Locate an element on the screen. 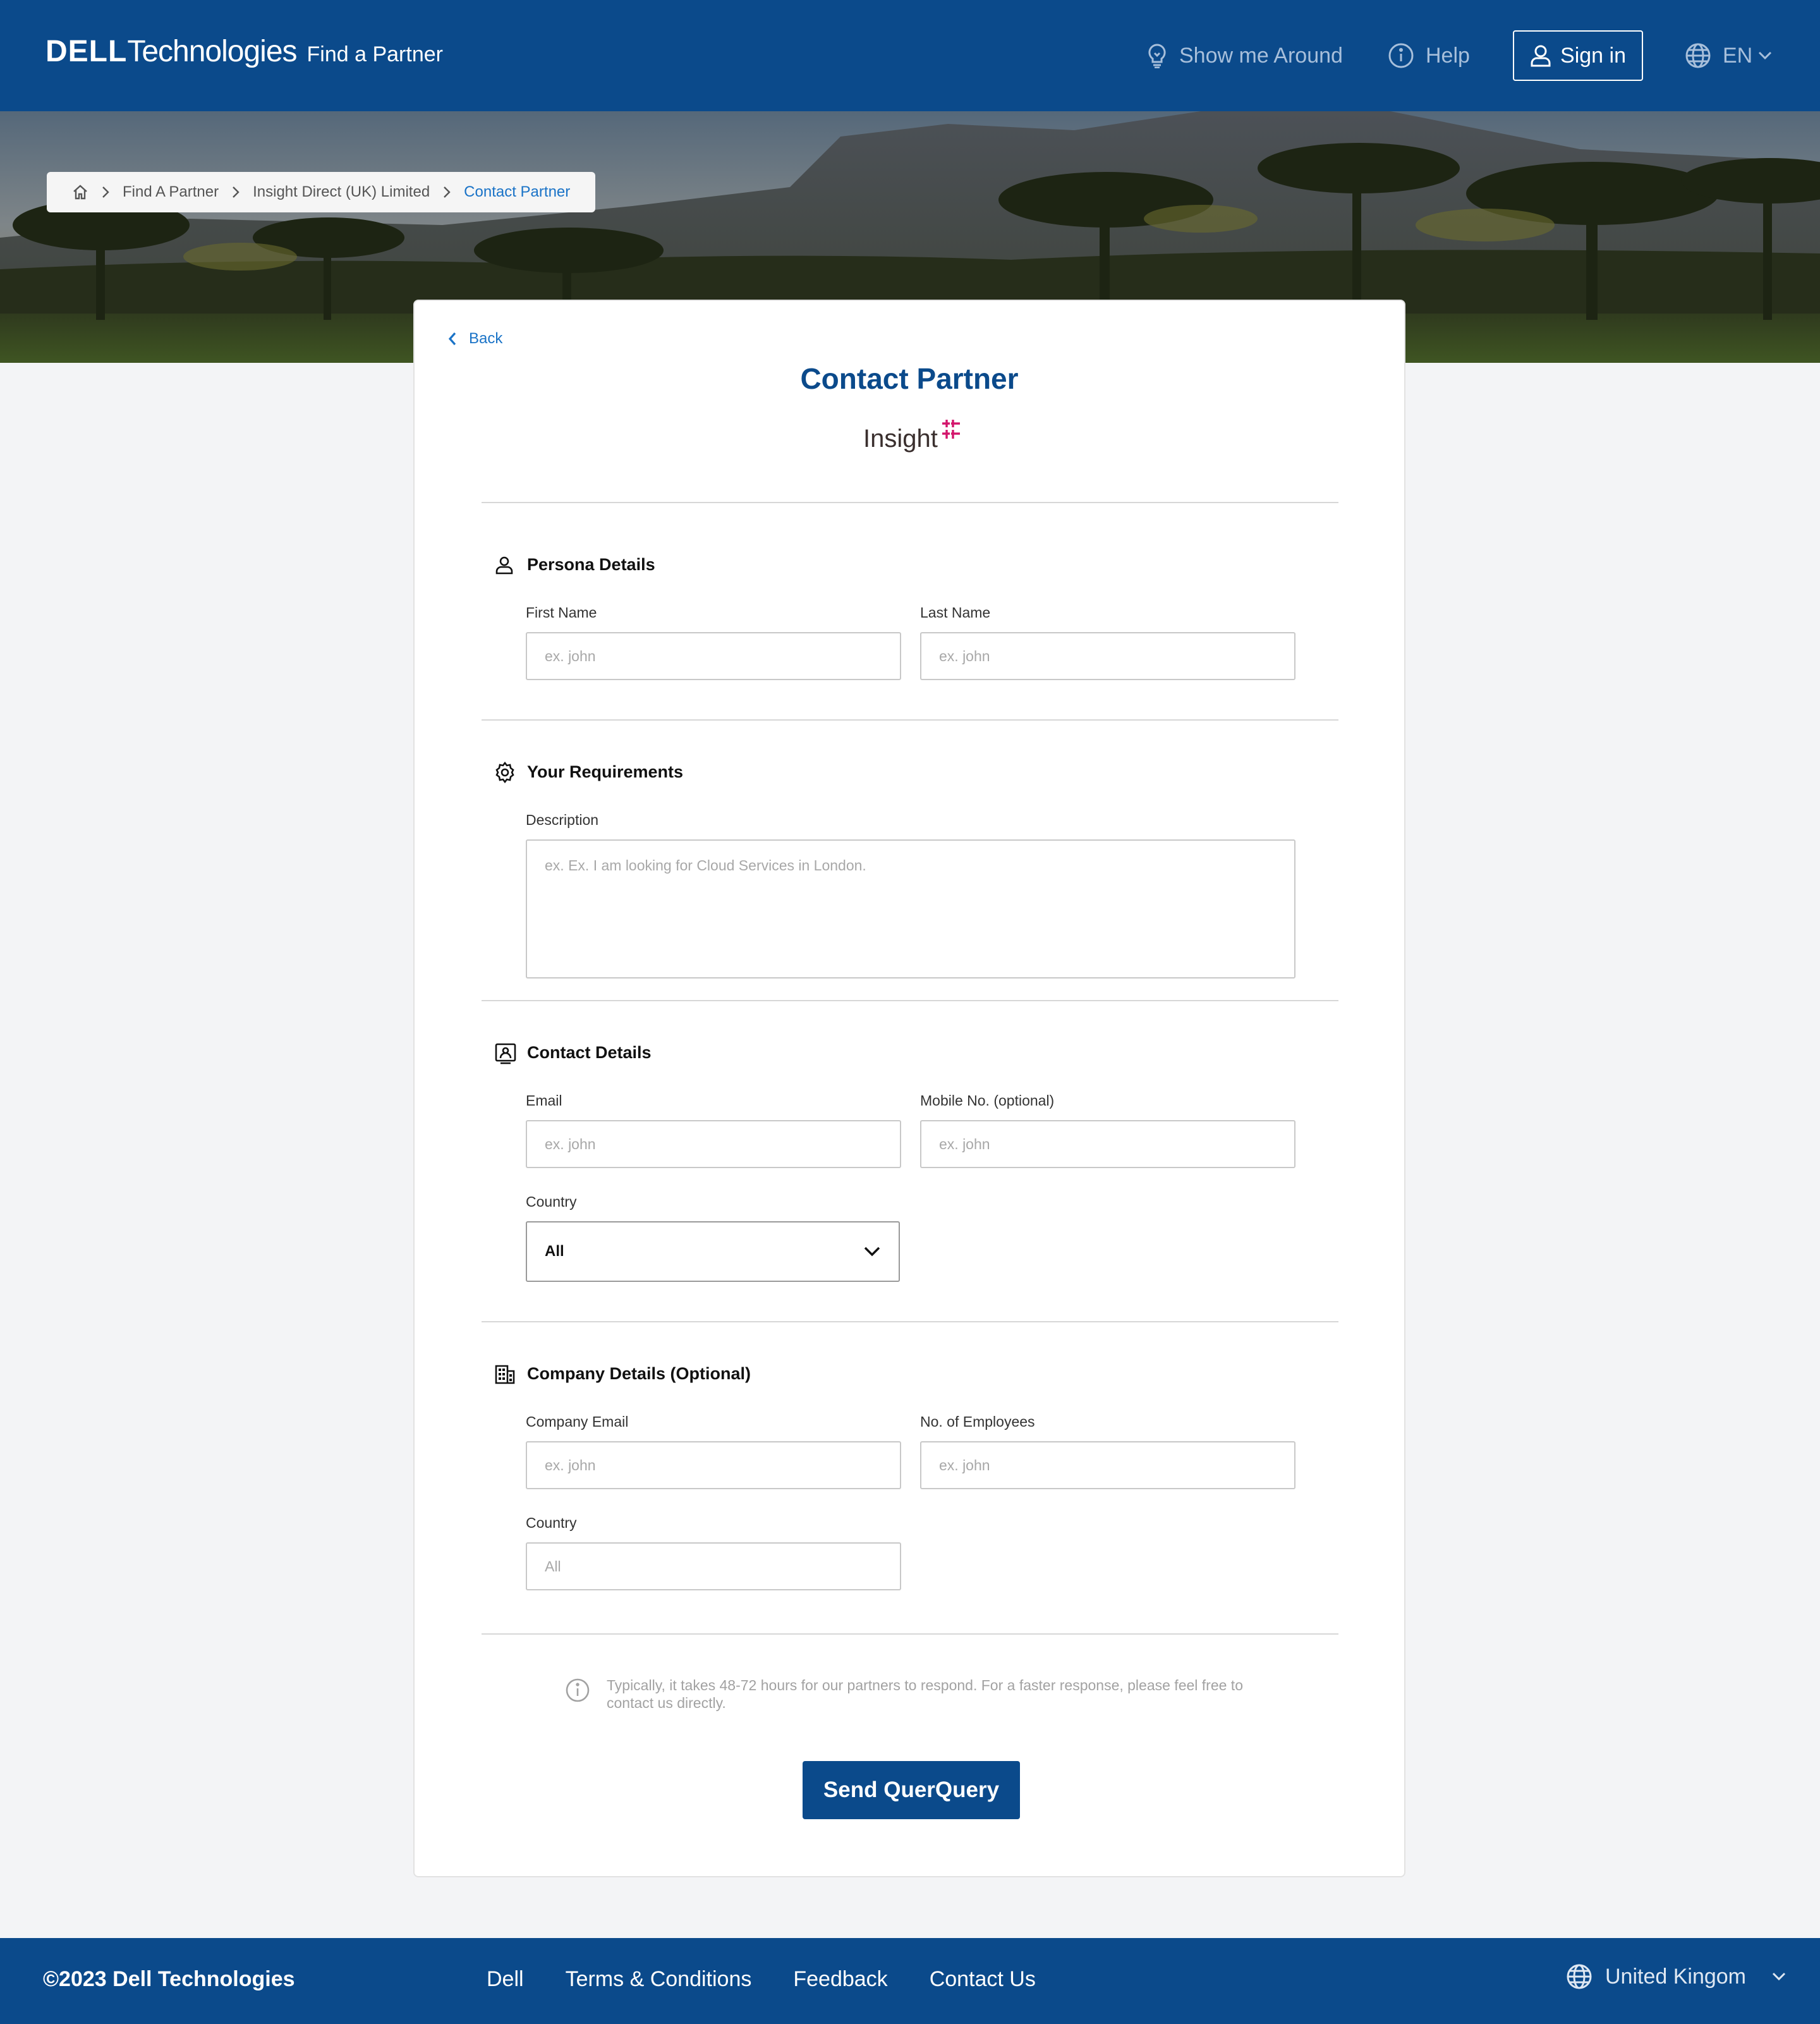 The width and height of the screenshot is (1820, 2024). logo-dell-text: DELL is located at coordinates (87, 52).